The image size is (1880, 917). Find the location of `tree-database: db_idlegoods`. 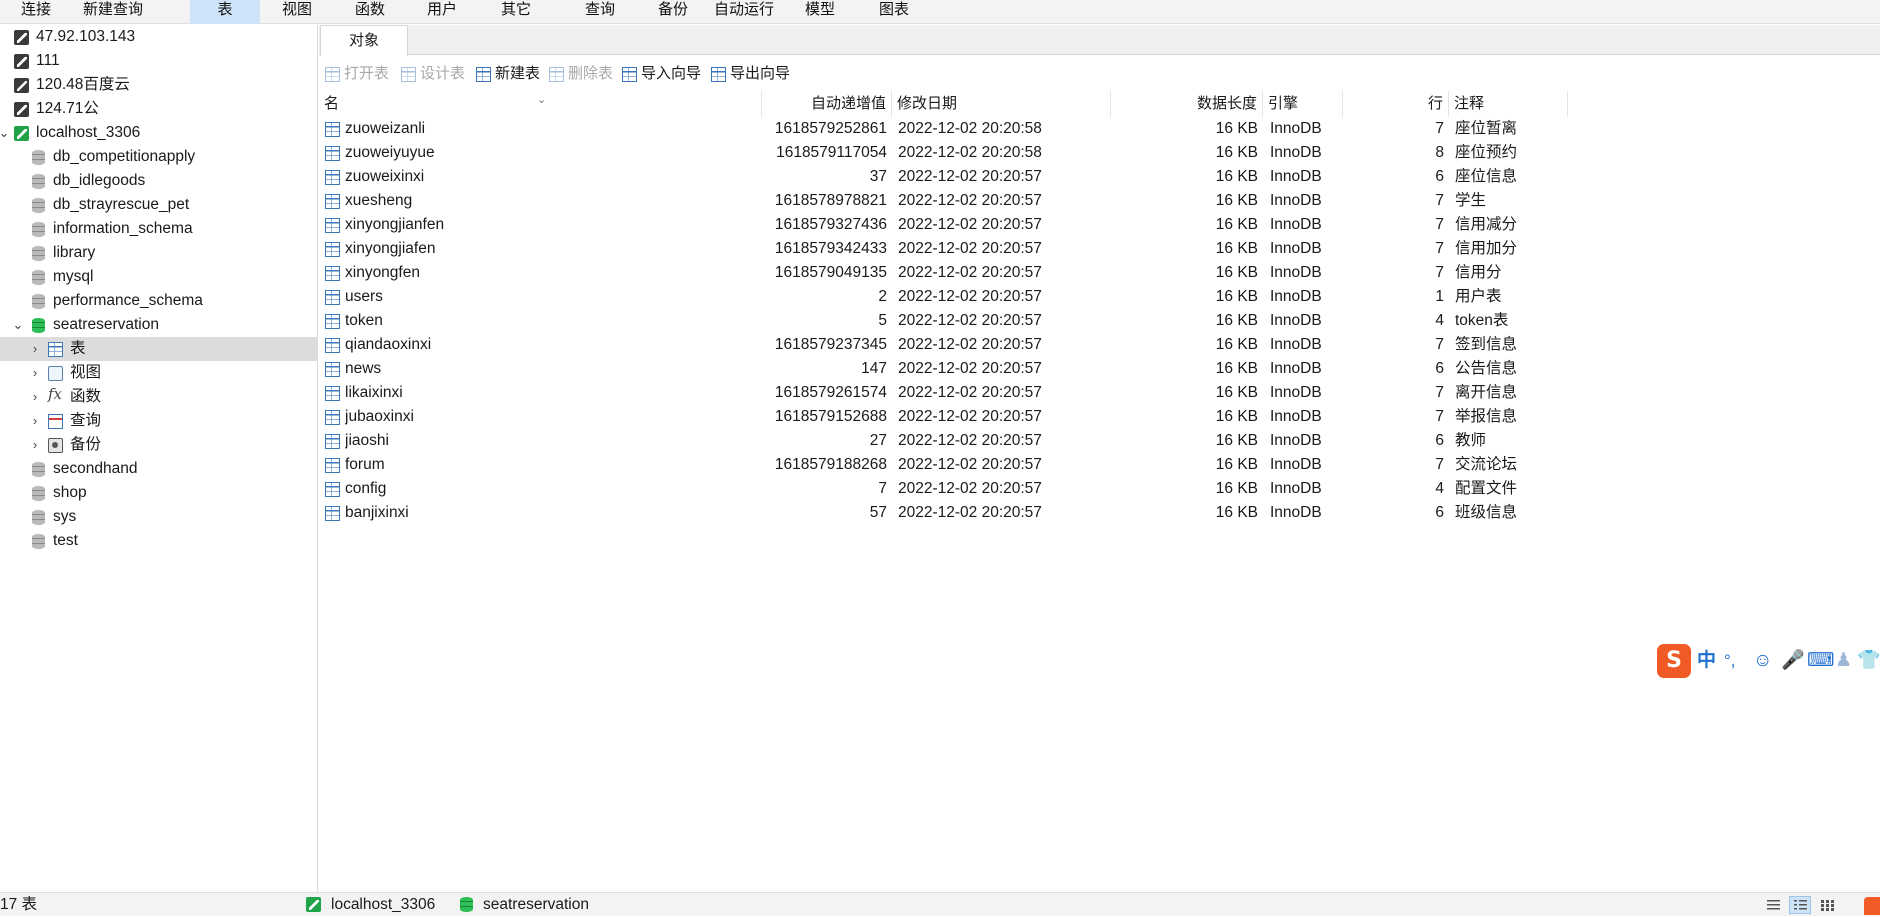

tree-database: db_idlegoods is located at coordinates (159, 181).